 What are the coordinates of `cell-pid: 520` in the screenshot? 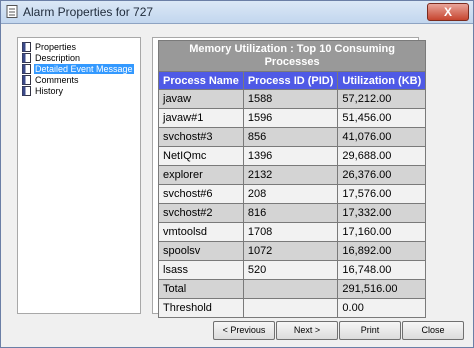 It's located at (290, 270).